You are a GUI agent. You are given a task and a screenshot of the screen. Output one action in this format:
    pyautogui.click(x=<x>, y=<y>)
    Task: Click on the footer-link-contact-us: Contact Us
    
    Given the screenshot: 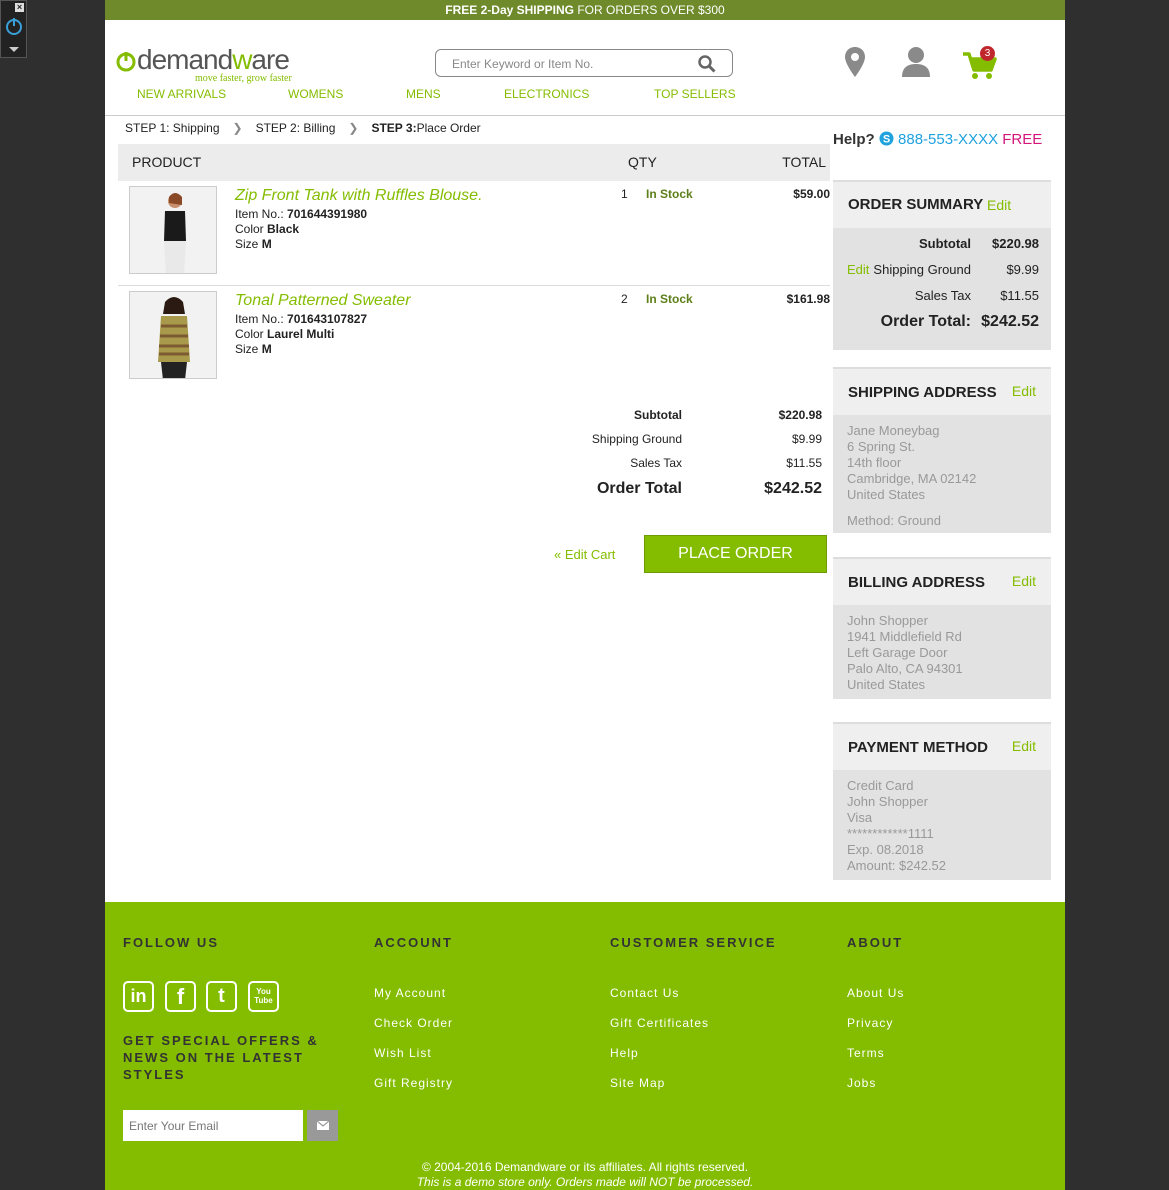 What is the action you would take?
    pyautogui.click(x=644, y=993)
    